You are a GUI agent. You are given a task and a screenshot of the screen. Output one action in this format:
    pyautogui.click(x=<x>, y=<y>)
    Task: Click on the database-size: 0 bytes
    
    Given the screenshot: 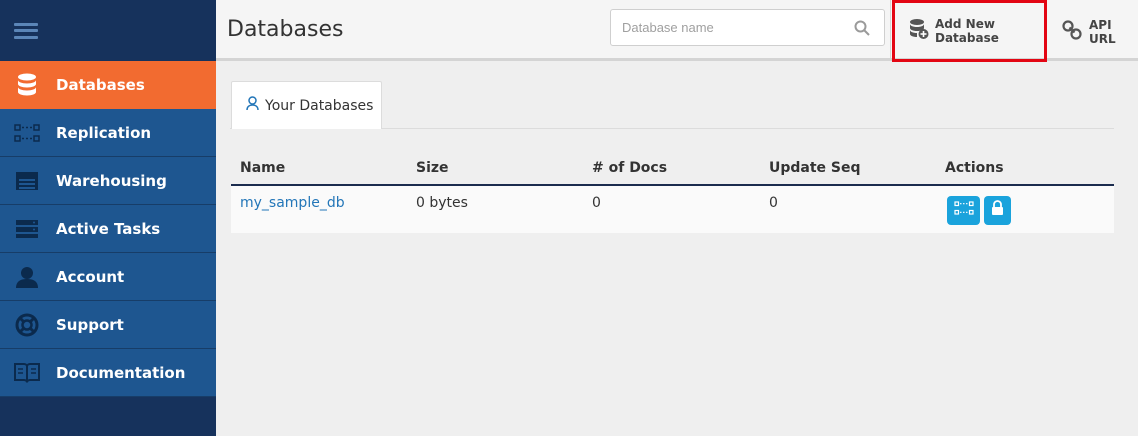 What is the action you would take?
    pyautogui.click(x=442, y=203)
    